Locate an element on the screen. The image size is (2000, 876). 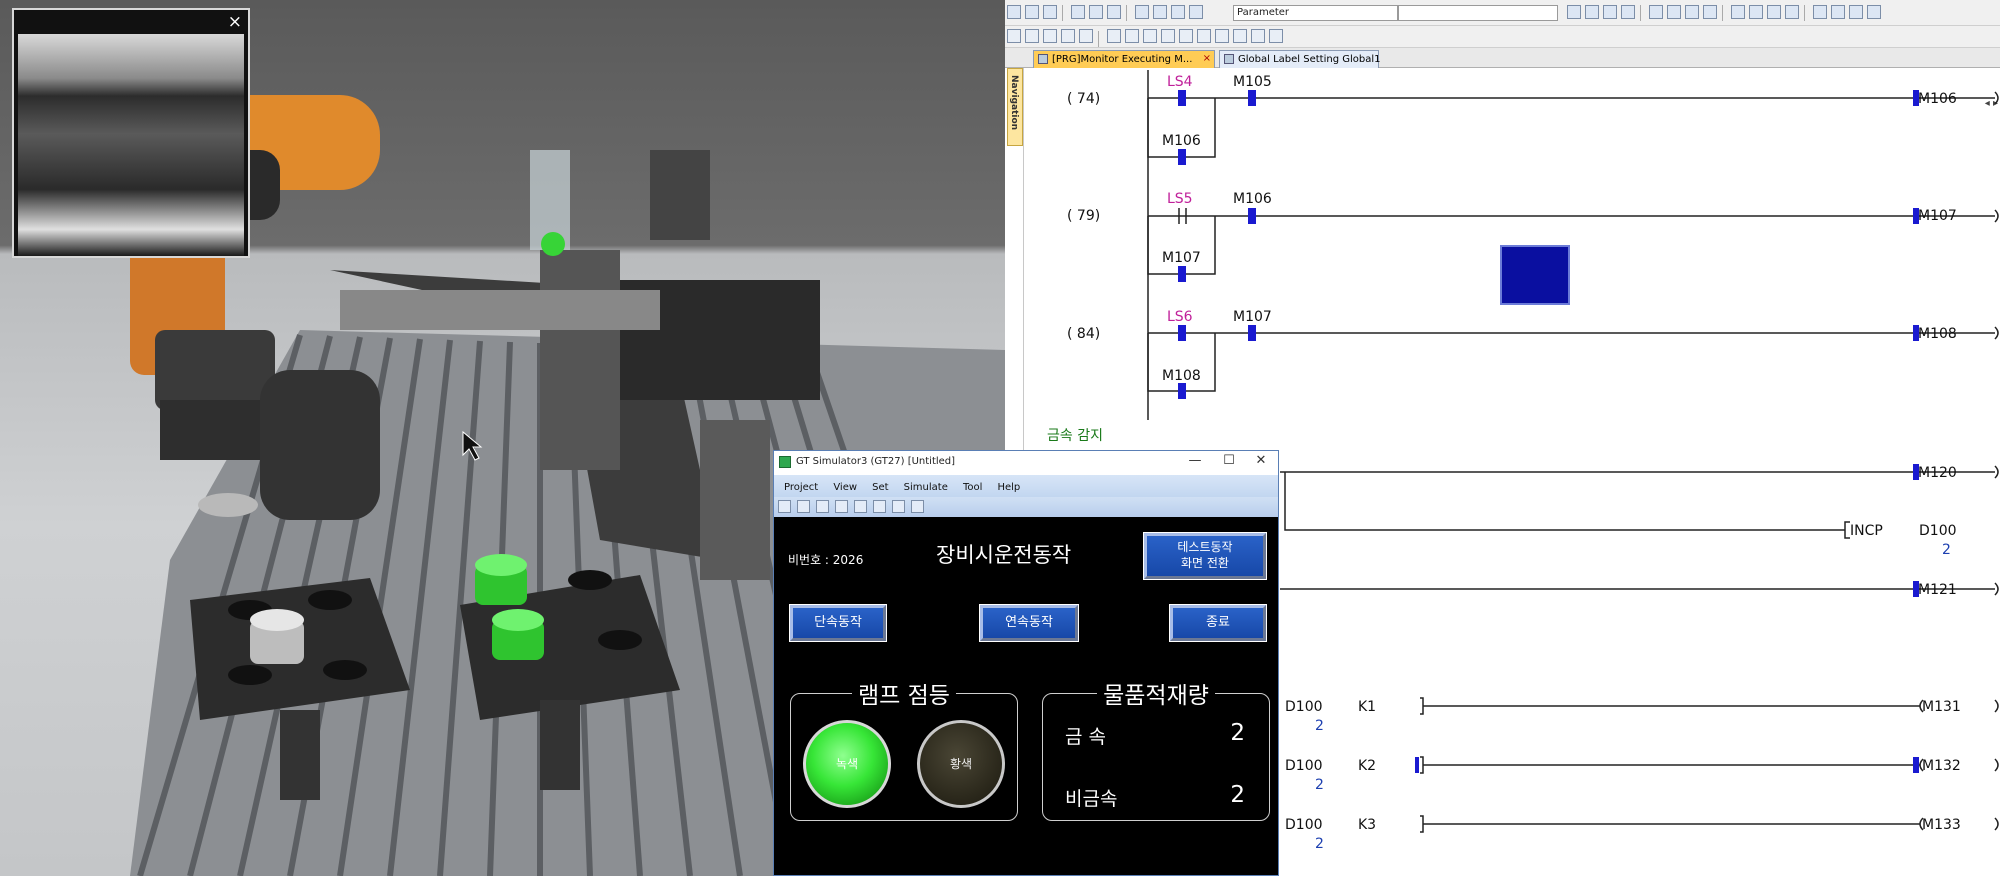
compare-constant: K3 is located at coordinates (1367, 825).